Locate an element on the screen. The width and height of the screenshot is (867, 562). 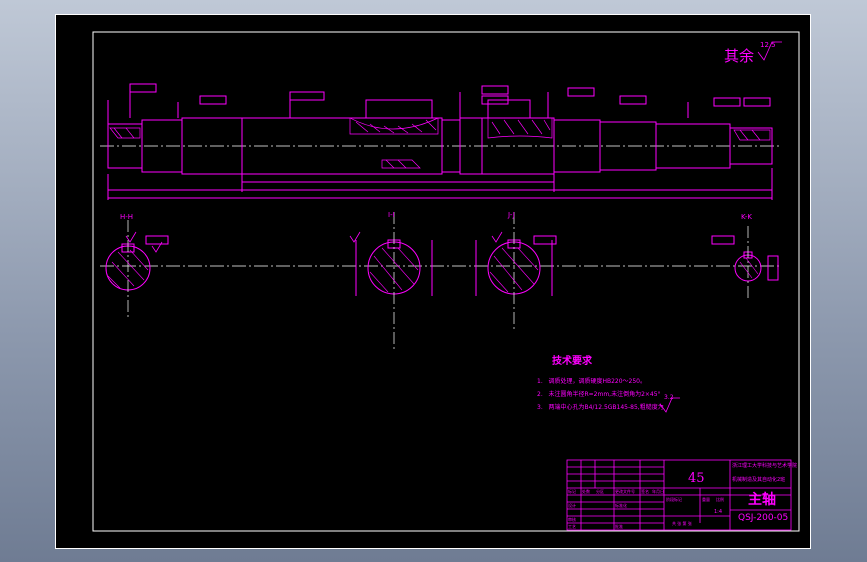
drawing-number: QSJ-200-05 is located at coordinates (763, 518).